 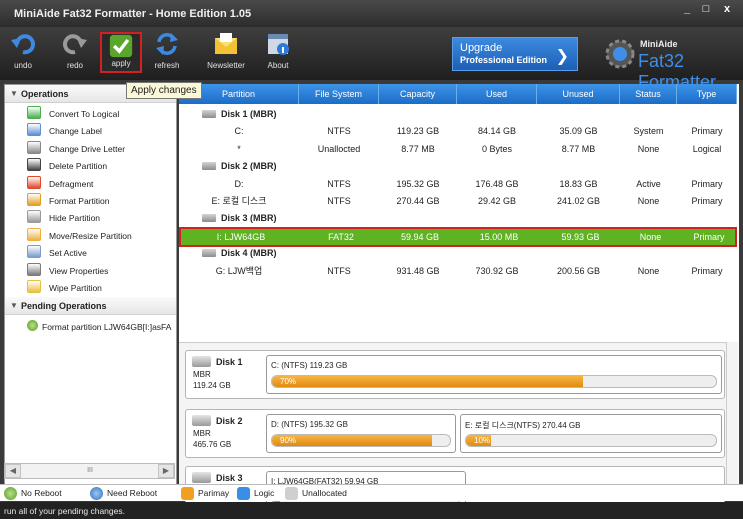 What do you see at coordinates (212, 444) in the screenshot?
I see `disk-card-size: 465.76 GB` at bounding box center [212, 444].